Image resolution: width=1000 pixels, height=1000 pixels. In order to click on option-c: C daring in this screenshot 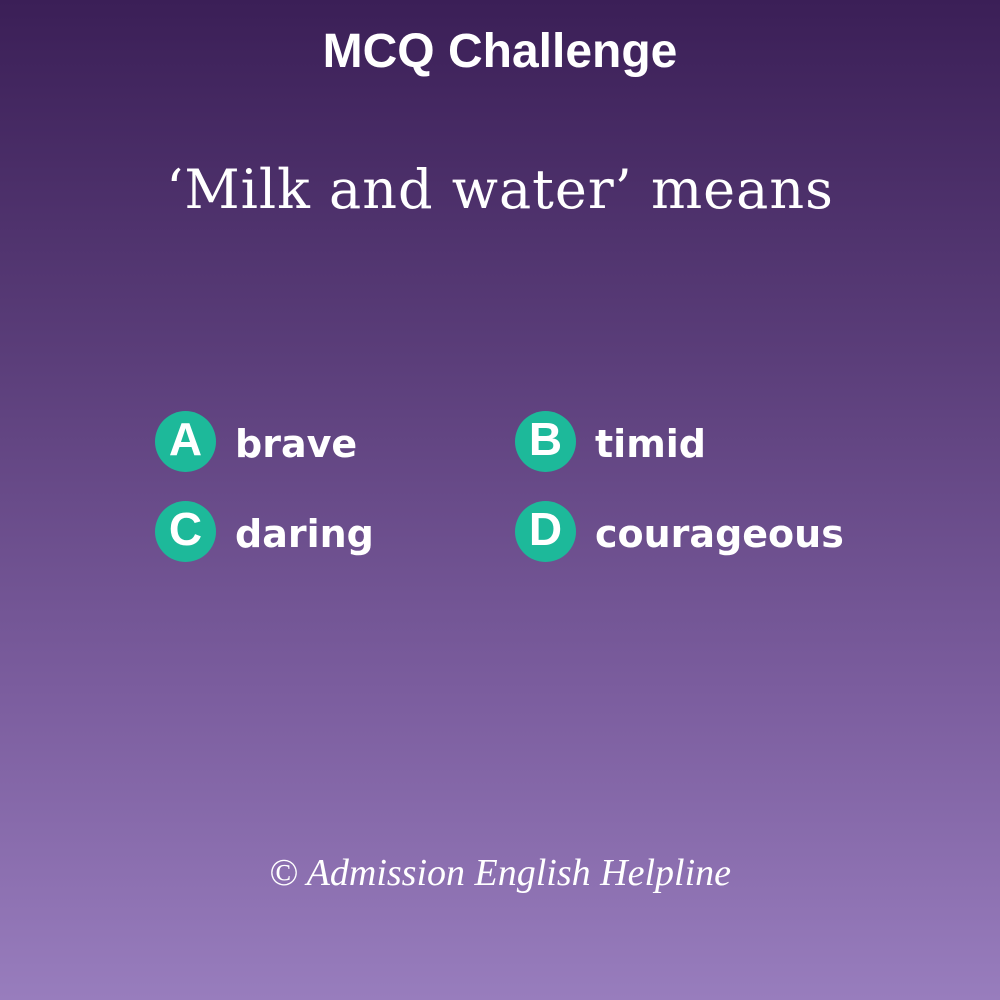, I will do `click(264, 531)`.